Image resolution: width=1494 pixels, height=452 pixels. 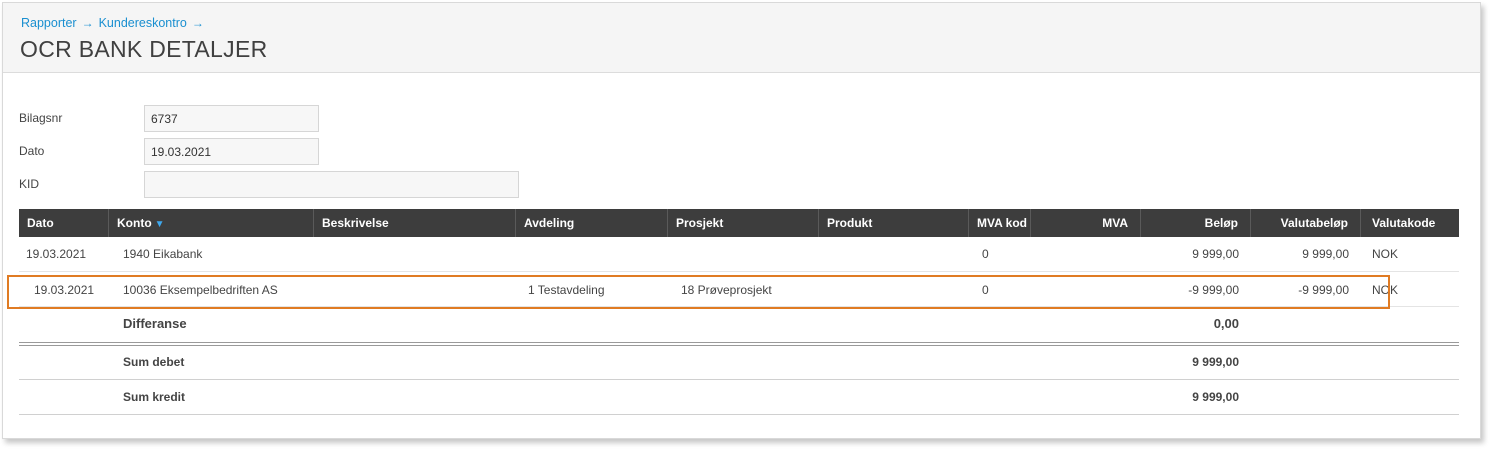 What do you see at coordinates (566, 290) in the screenshot?
I see `cell-avdeling: 1 Testavdeling` at bounding box center [566, 290].